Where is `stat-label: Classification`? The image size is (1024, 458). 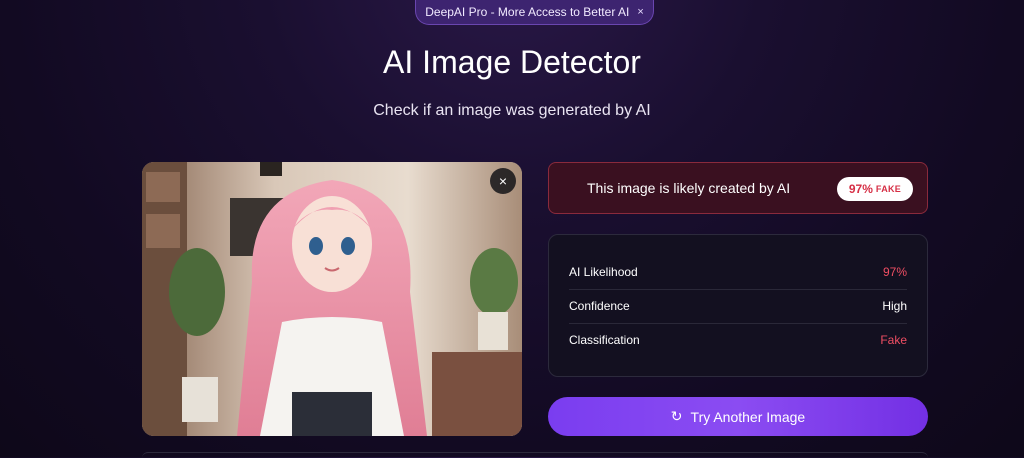
stat-label: Classification is located at coordinates (604, 340).